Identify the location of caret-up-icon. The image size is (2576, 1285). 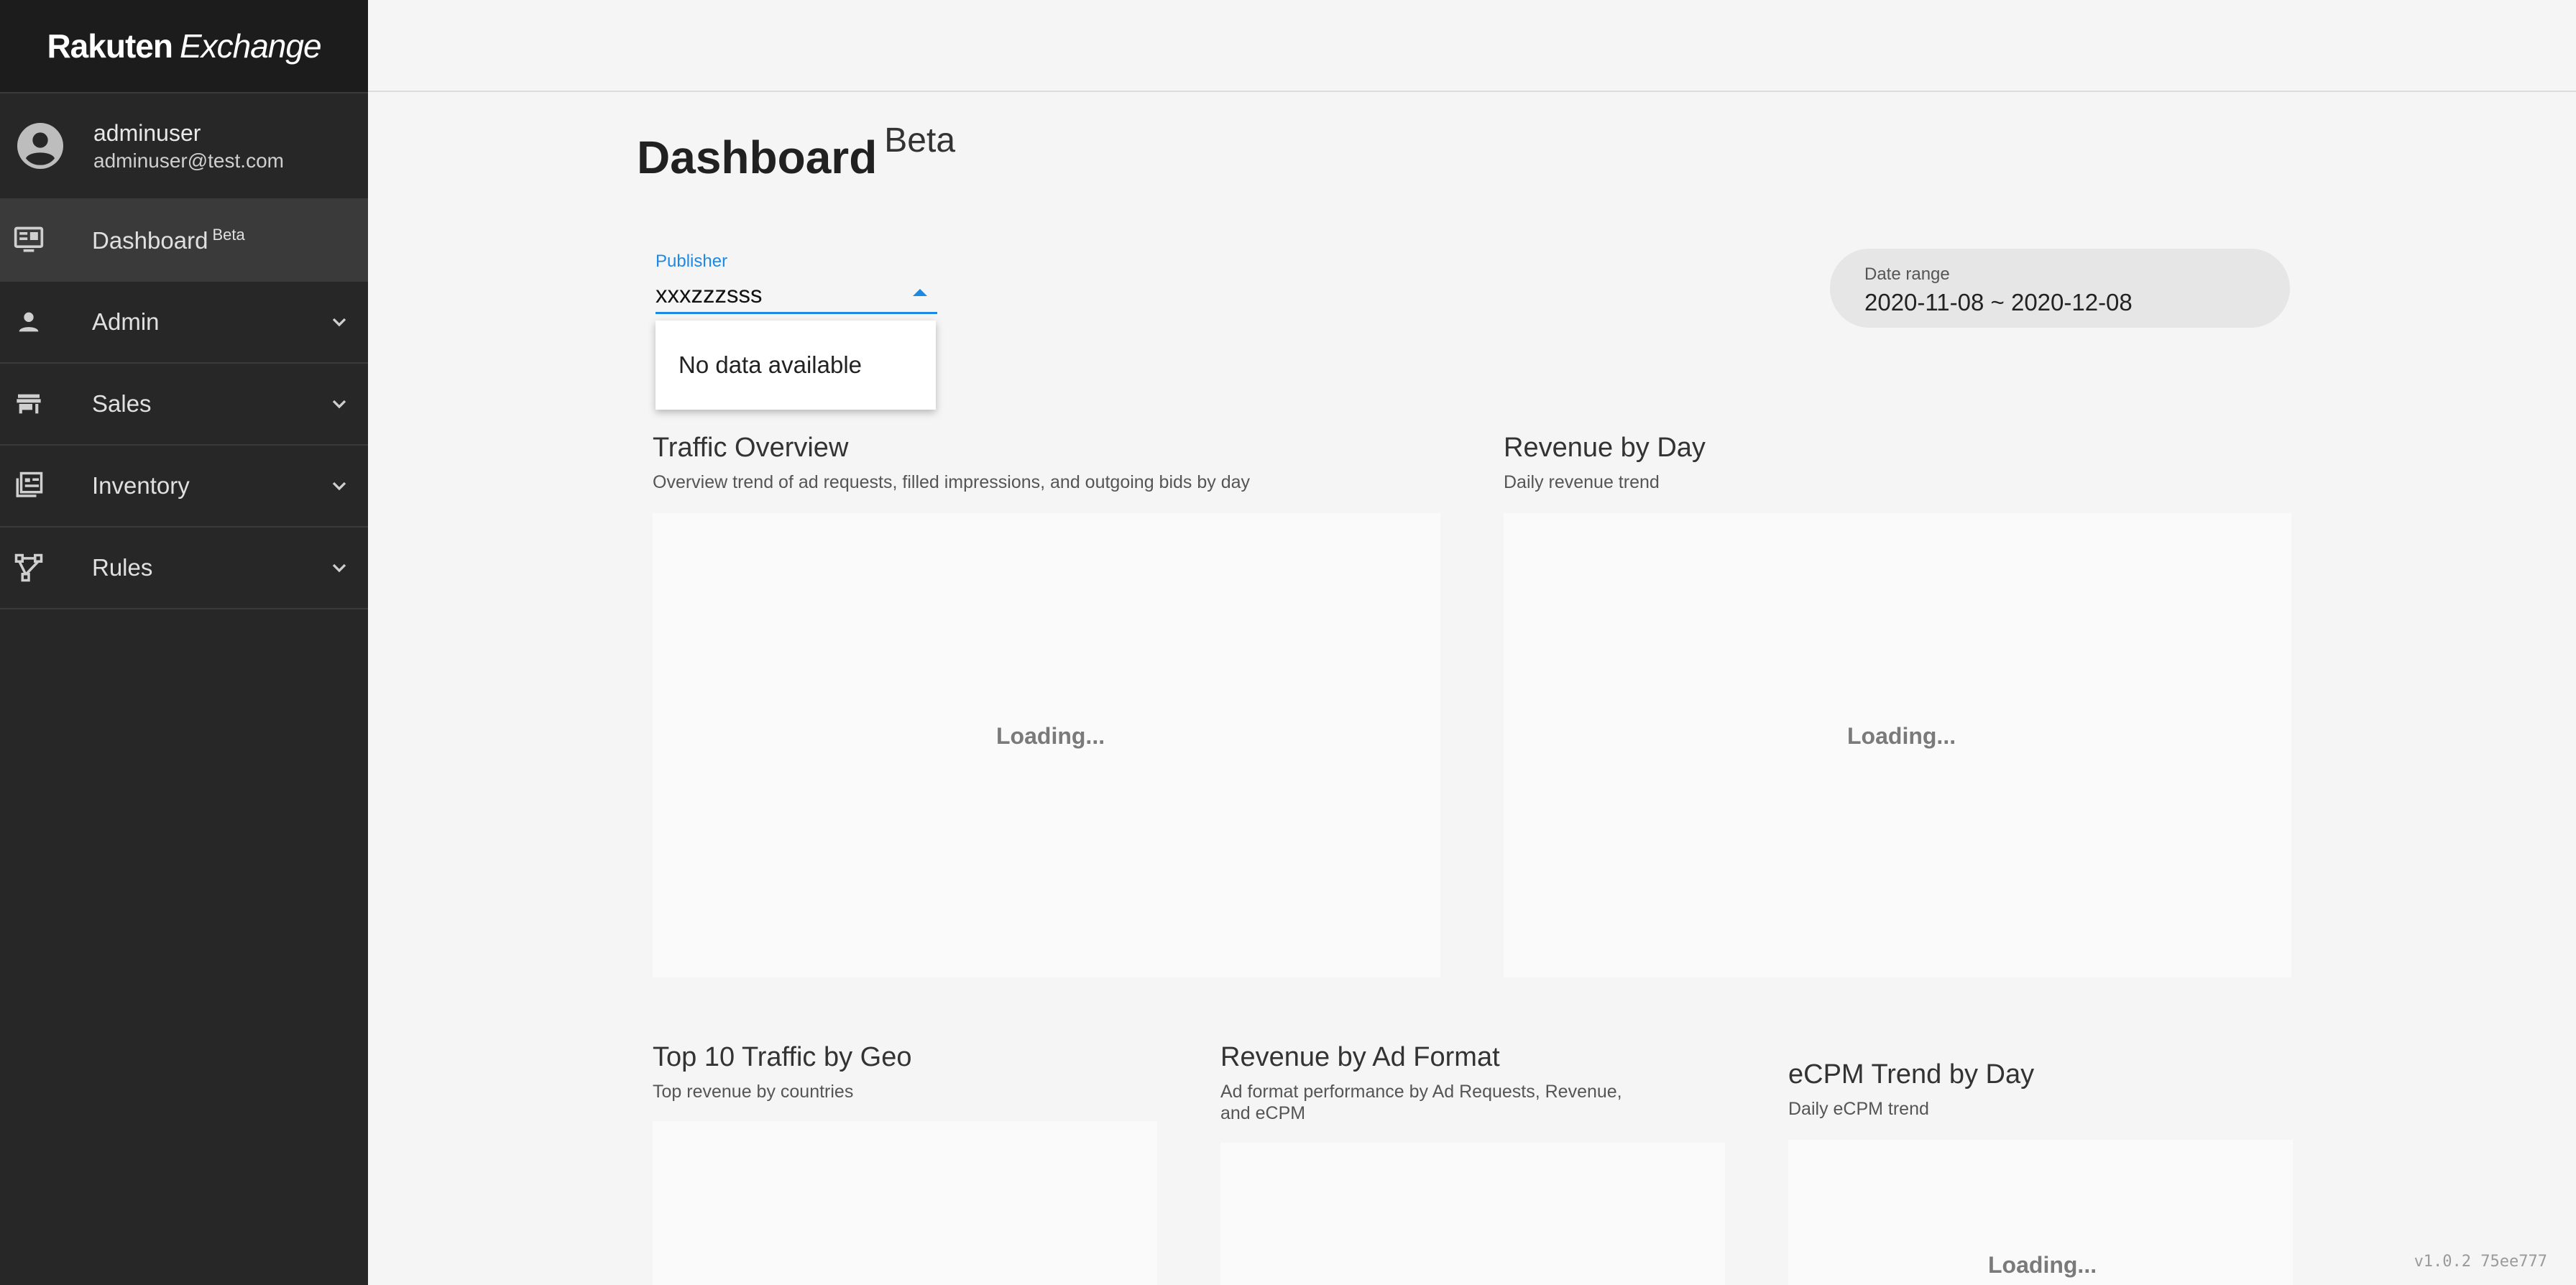
(920, 292).